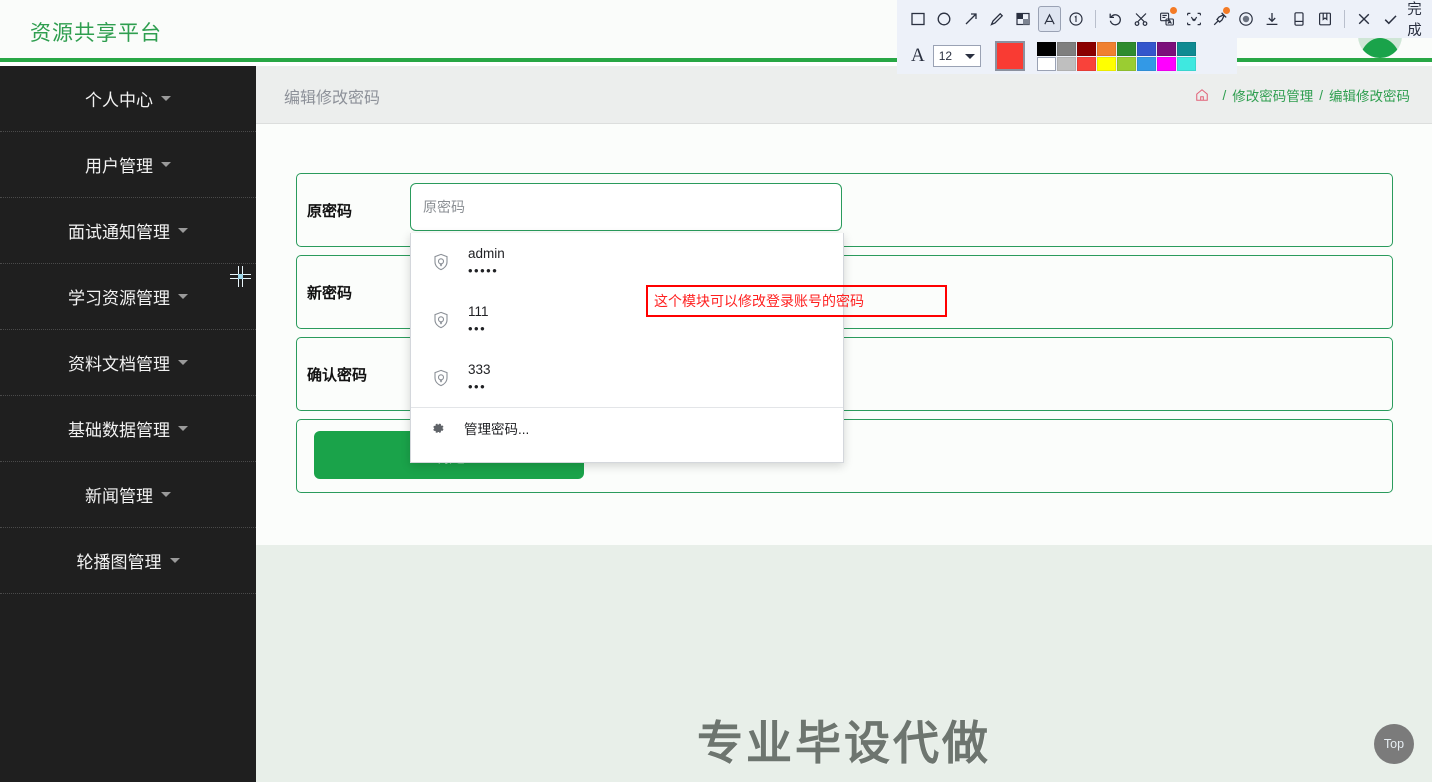  Describe the element at coordinates (128, 561) in the screenshot. I see `sidebar-item-carousel: 轮播图管理` at that location.